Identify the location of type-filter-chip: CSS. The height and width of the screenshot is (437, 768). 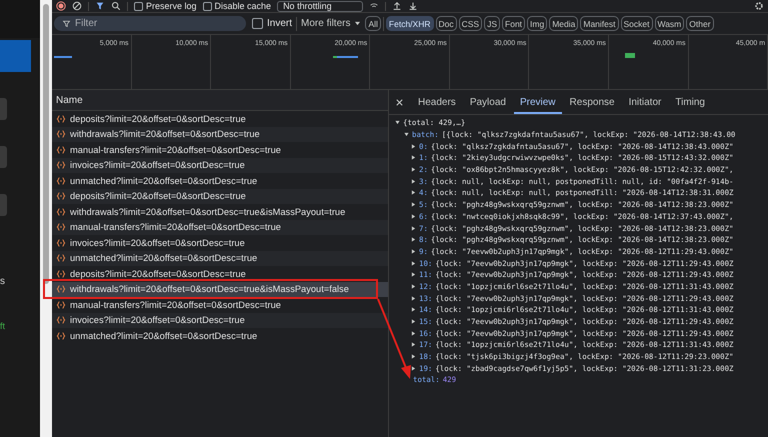
(470, 23).